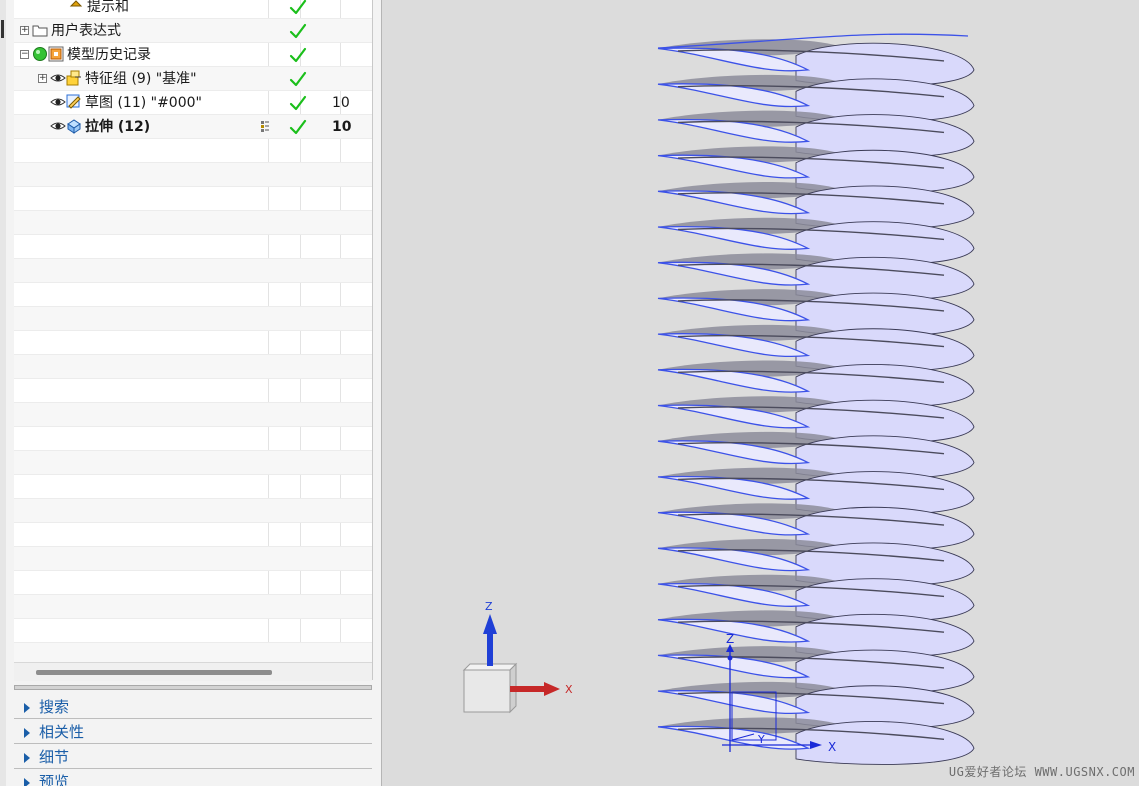  I want to click on tree-node: + 特征组 (9) "基准", so click(193, 79).